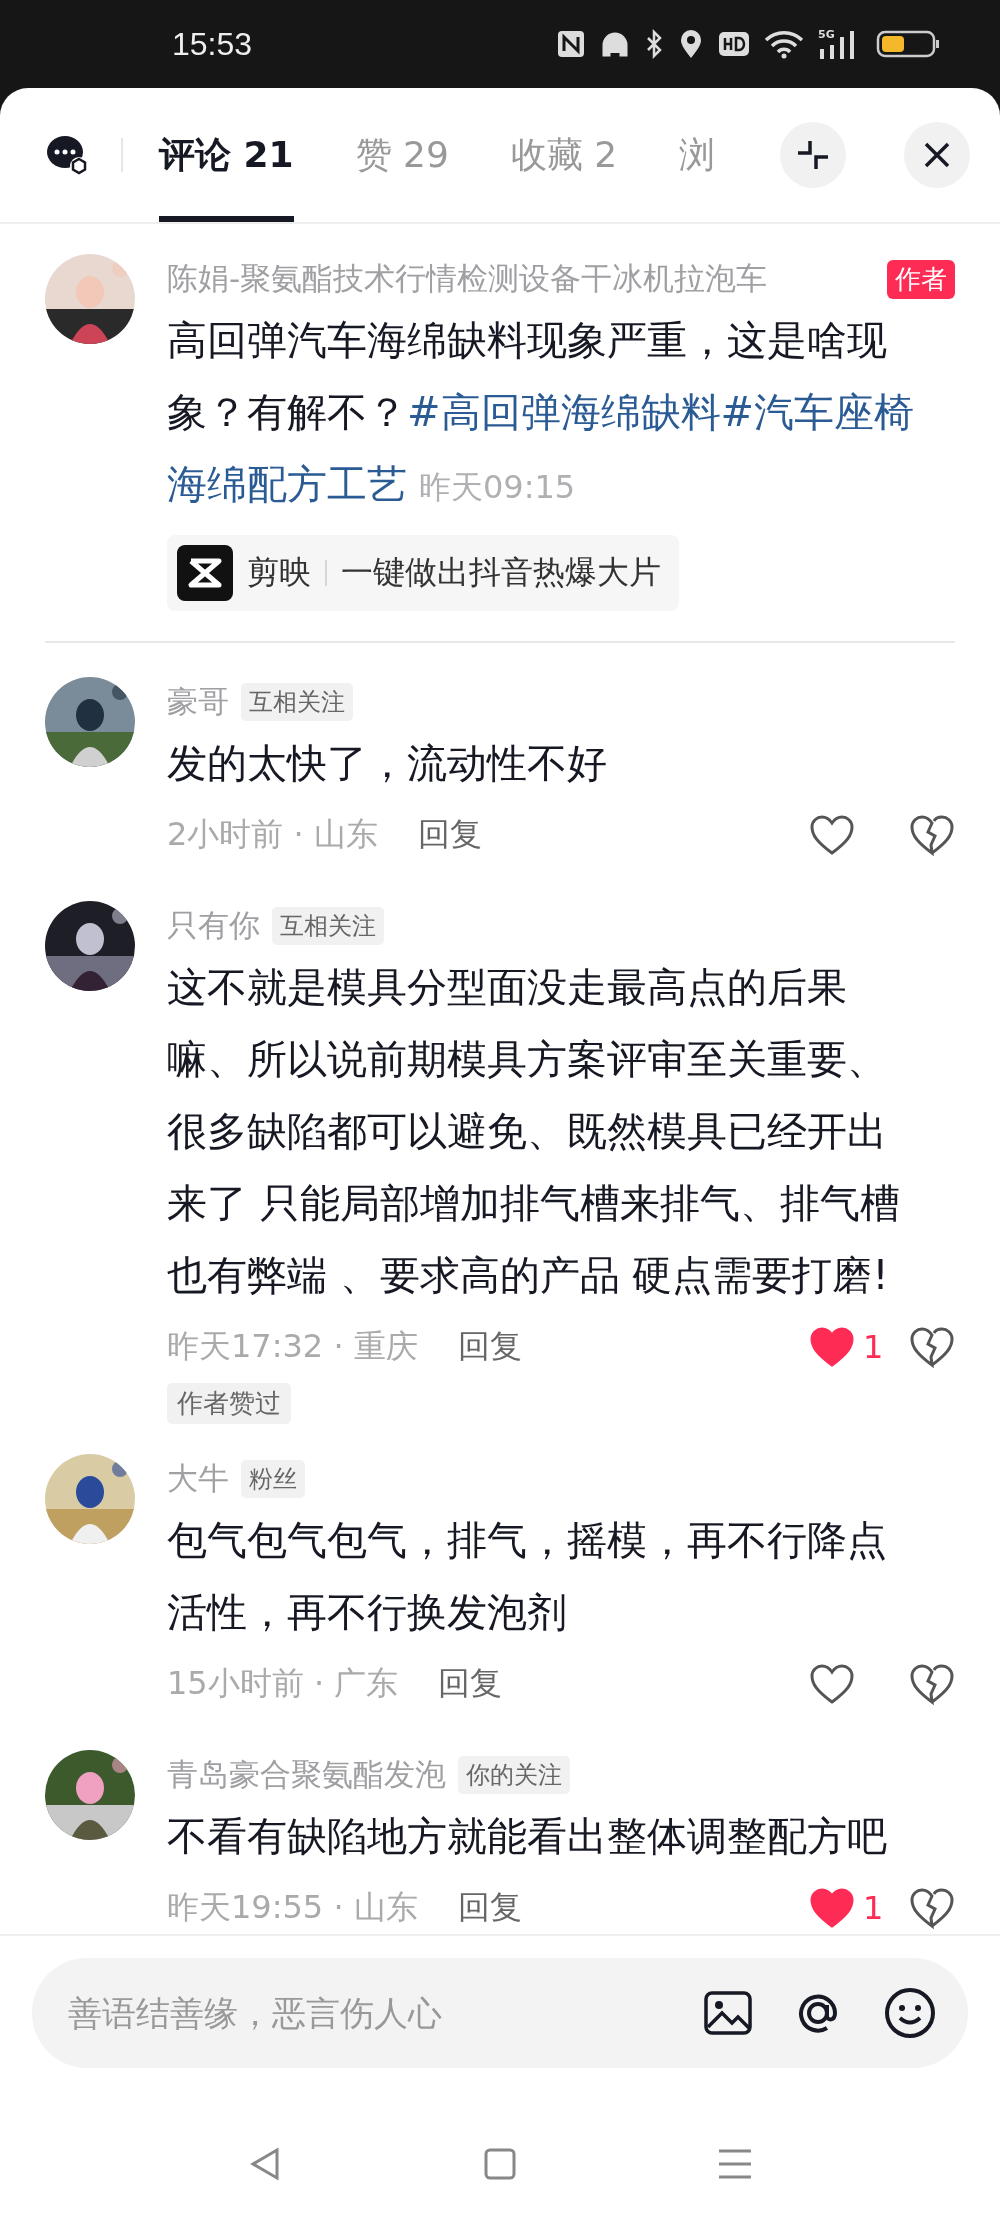 The width and height of the screenshot is (1000, 2234). I want to click on relation-tag: 你的关注, so click(514, 1775).